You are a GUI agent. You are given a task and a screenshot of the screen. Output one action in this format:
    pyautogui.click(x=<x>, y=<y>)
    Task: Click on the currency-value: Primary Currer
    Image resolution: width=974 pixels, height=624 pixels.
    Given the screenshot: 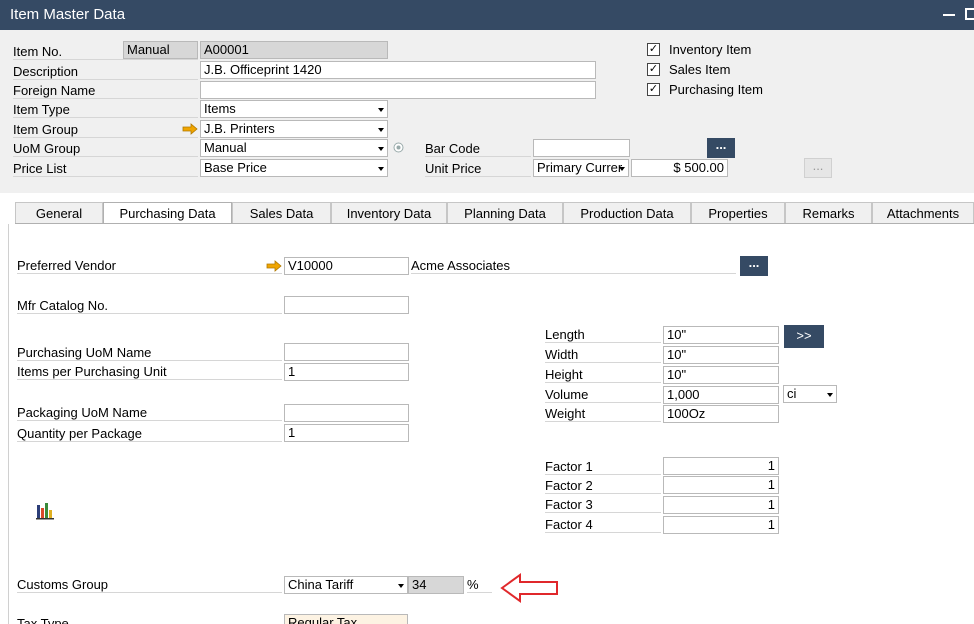 What is the action you would take?
    pyautogui.click(x=580, y=167)
    